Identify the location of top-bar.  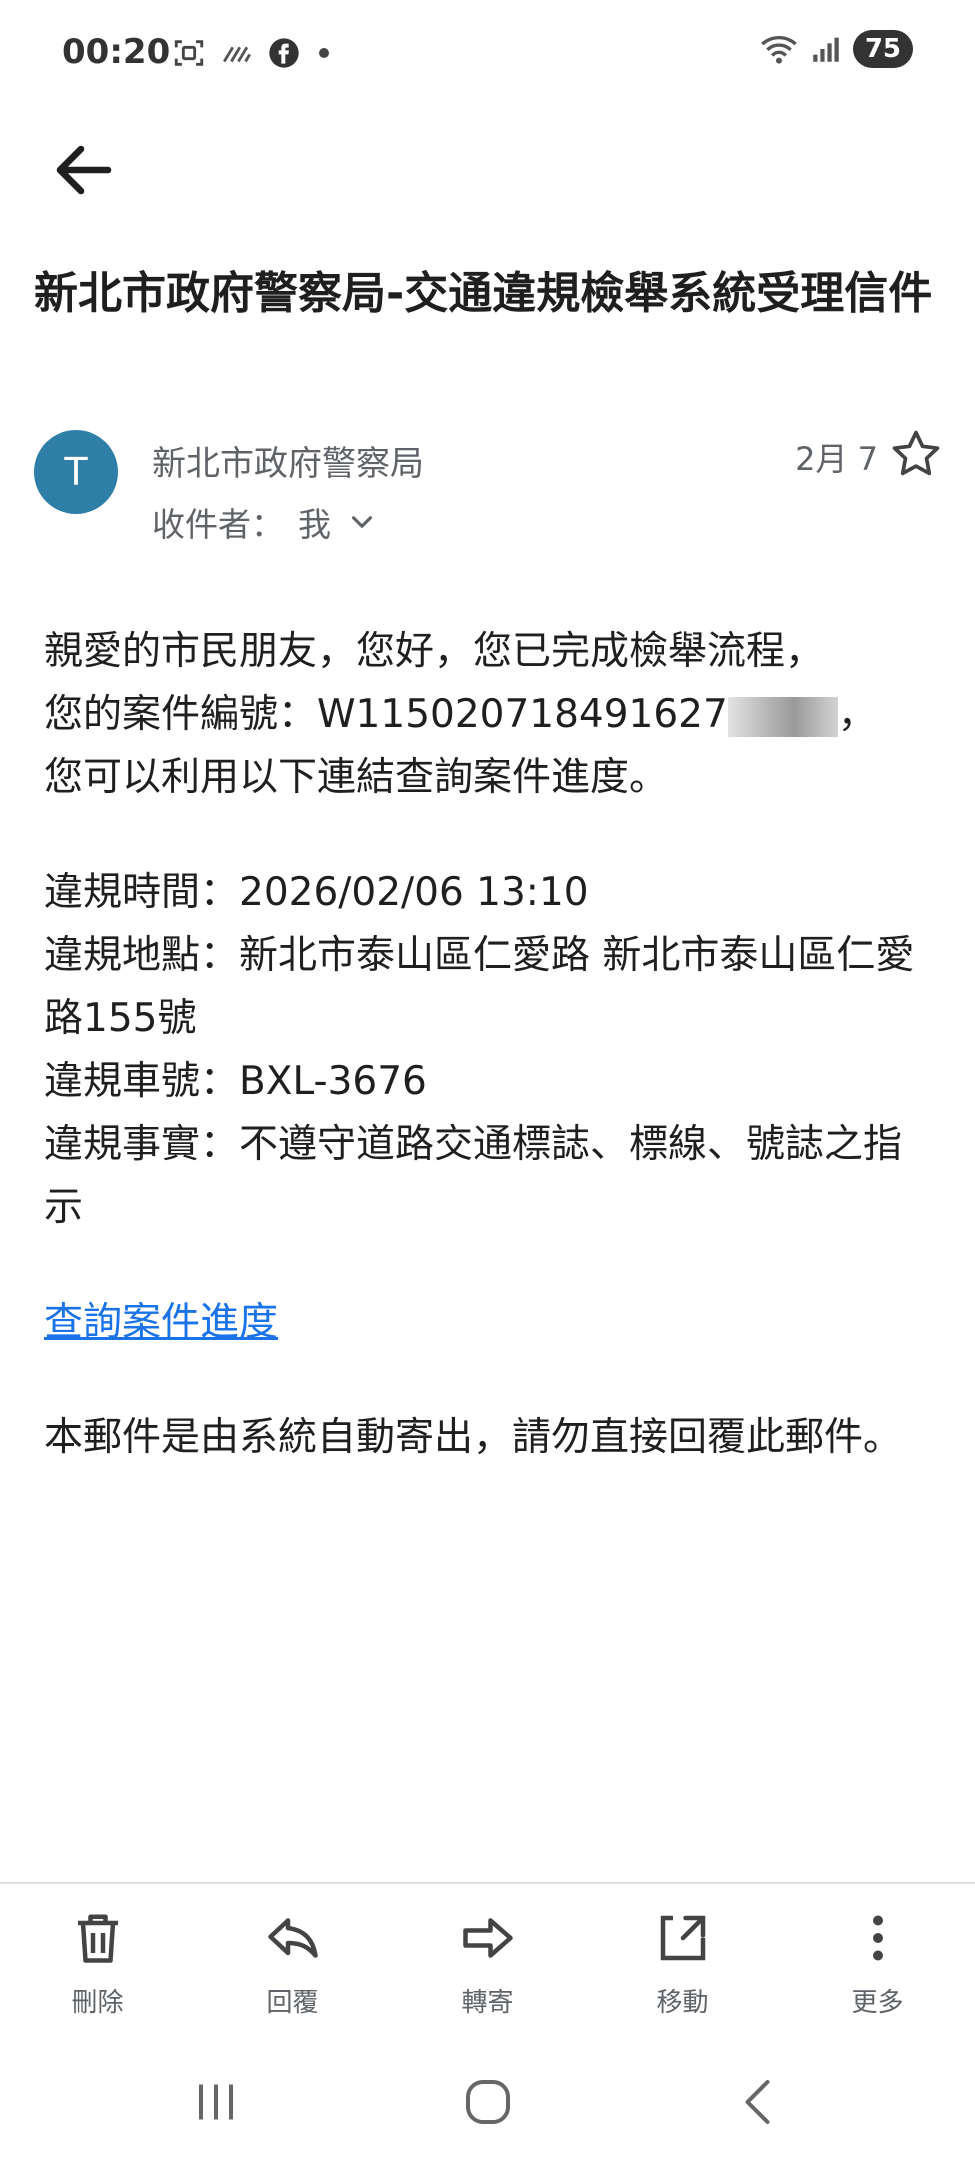
(487, 170).